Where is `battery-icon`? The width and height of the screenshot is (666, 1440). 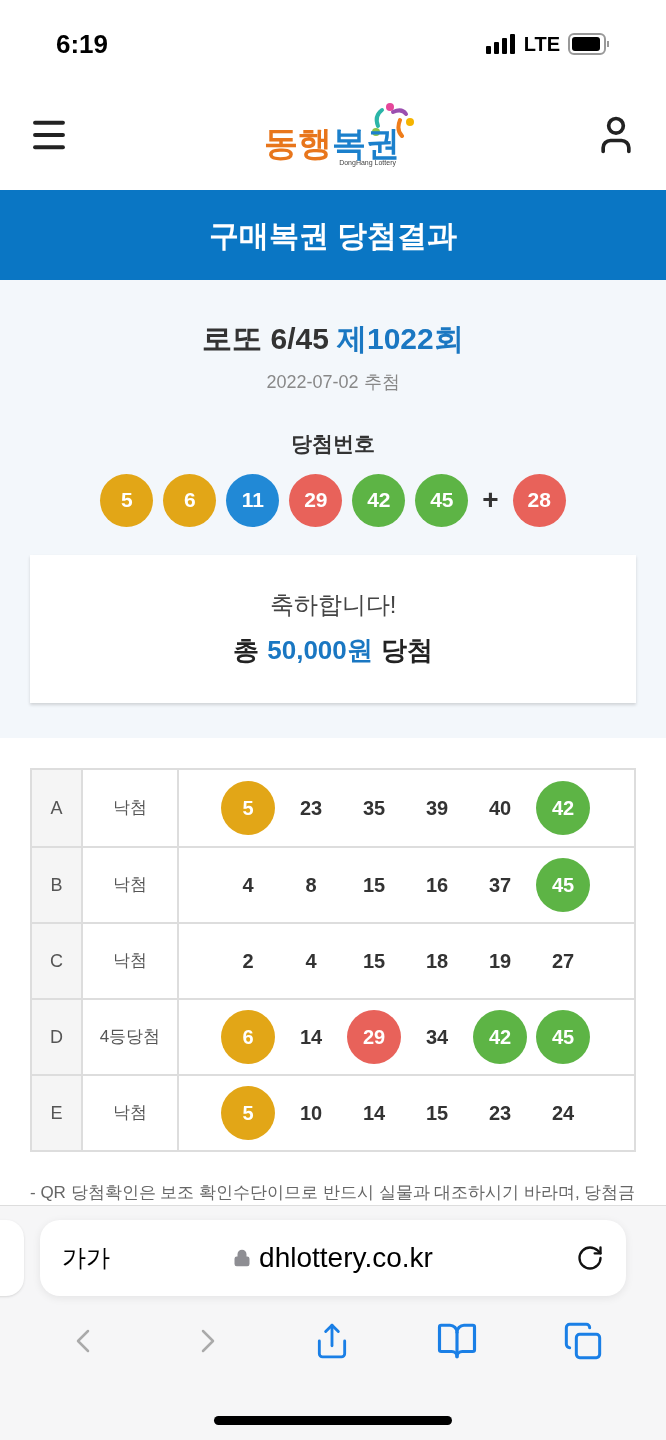
battery-icon is located at coordinates (589, 44).